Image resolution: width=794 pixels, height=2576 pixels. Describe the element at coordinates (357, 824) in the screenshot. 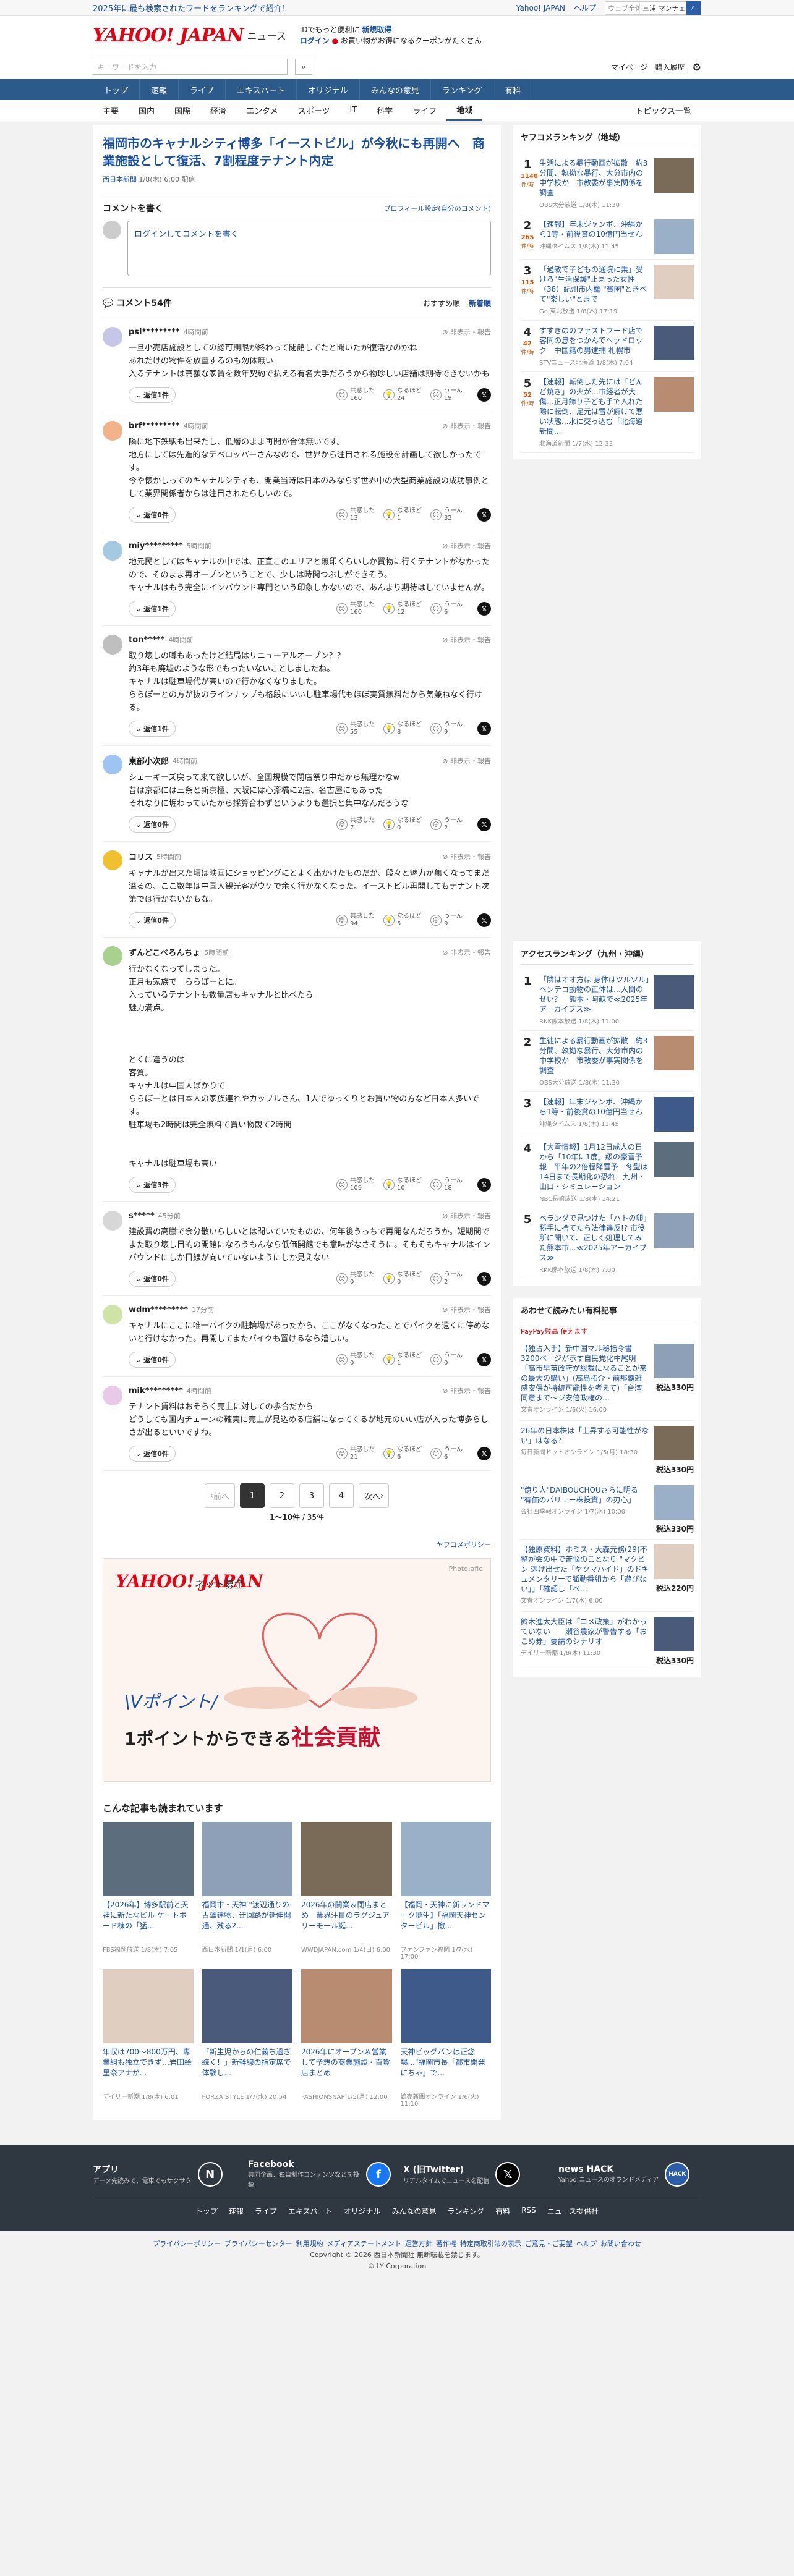

I see `empathy-reaction: 😊 共感した 7` at that location.